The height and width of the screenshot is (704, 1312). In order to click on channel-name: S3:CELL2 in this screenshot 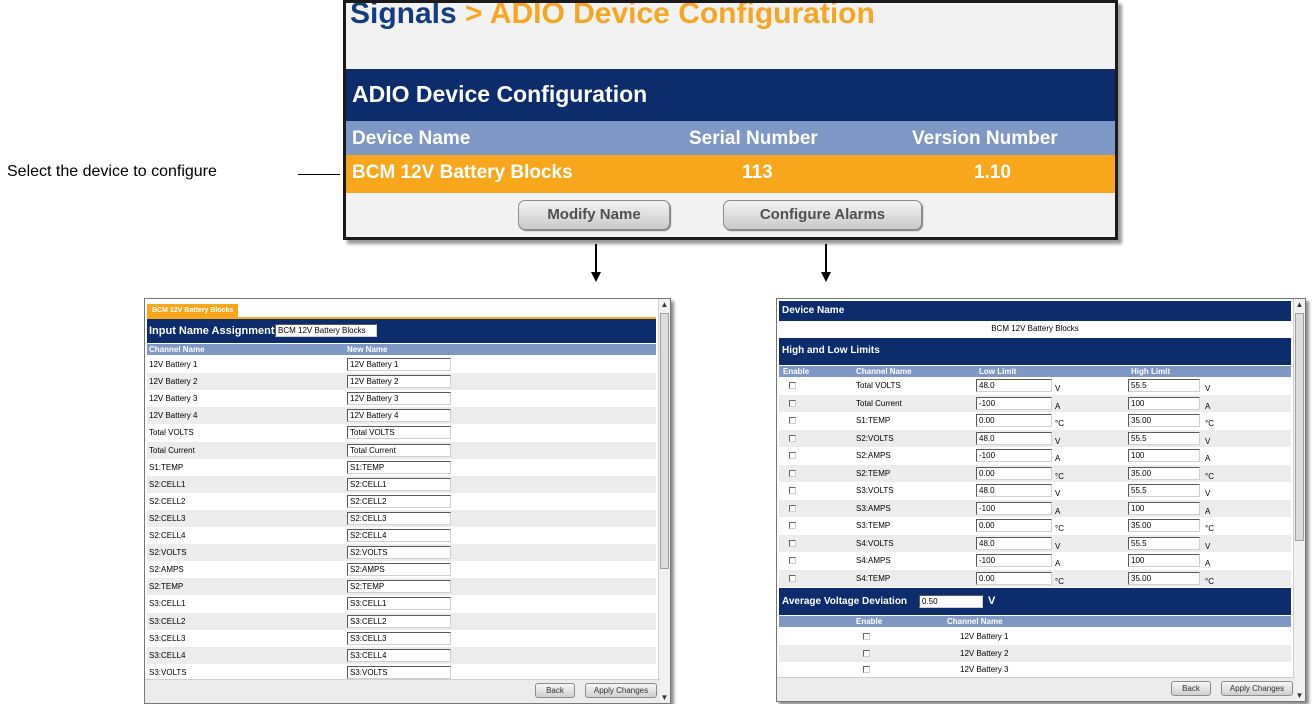, I will do `click(167, 621)`.